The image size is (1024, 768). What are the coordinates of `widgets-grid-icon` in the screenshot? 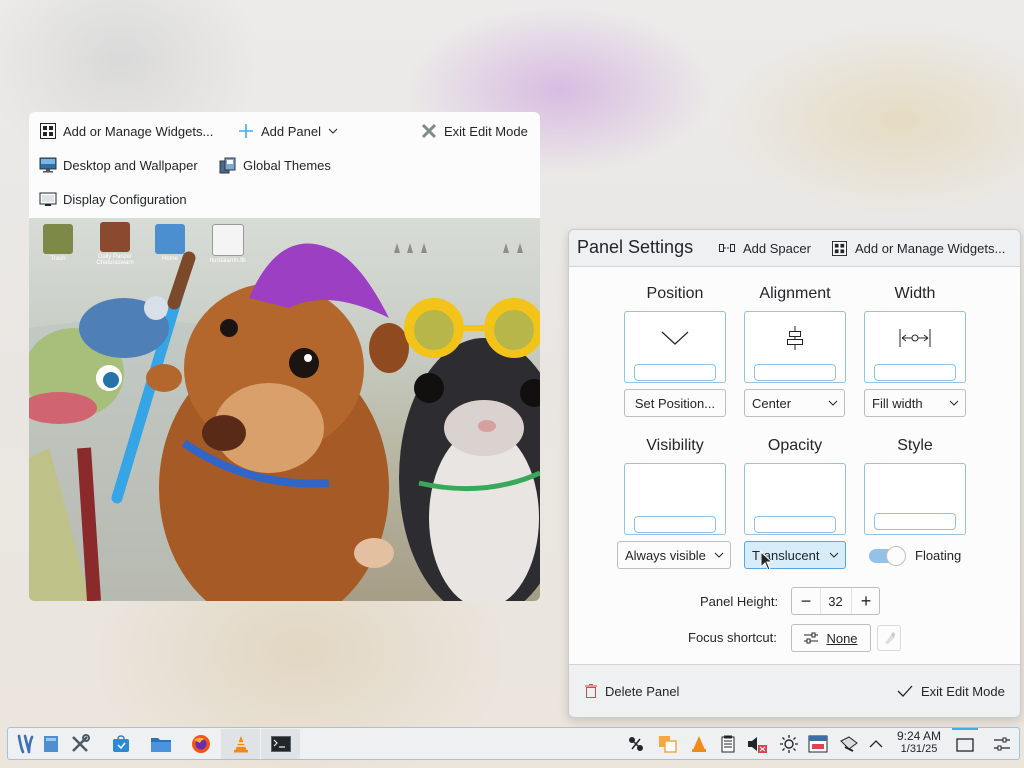 It's located at (839, 248).